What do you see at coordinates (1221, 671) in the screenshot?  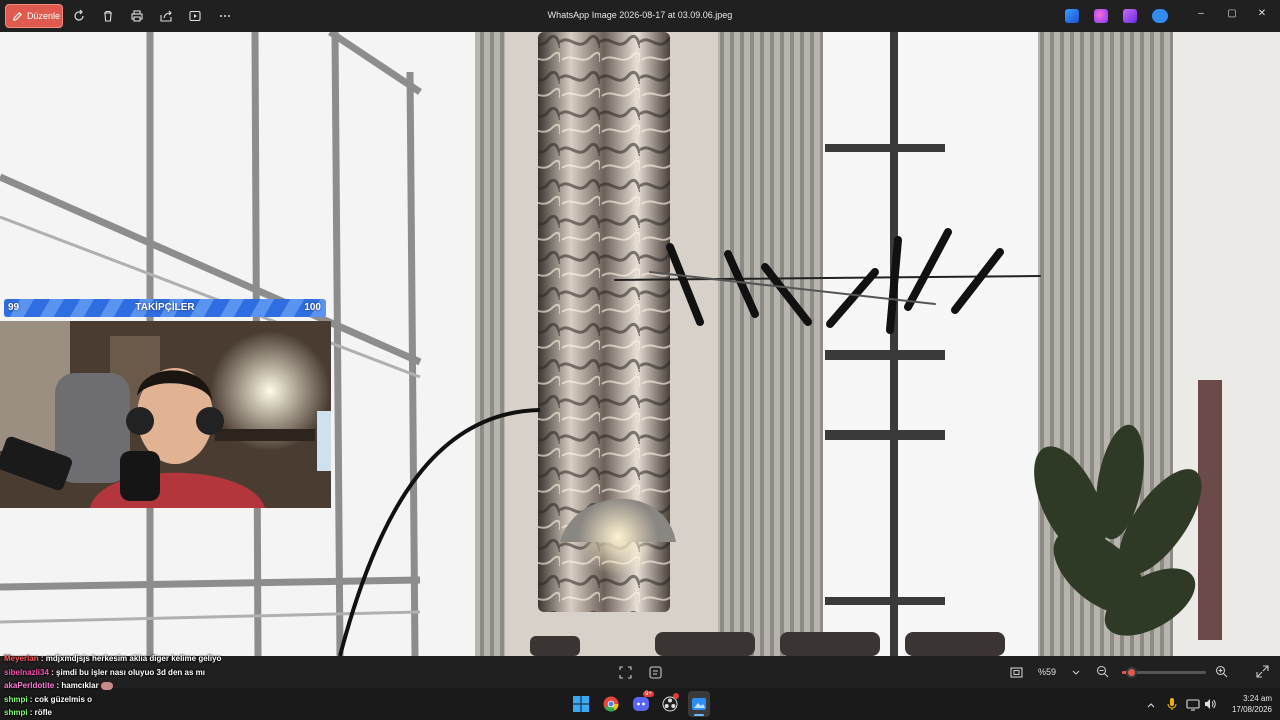 I see `zoom-in-icon` at bounding box center [1221, 671].